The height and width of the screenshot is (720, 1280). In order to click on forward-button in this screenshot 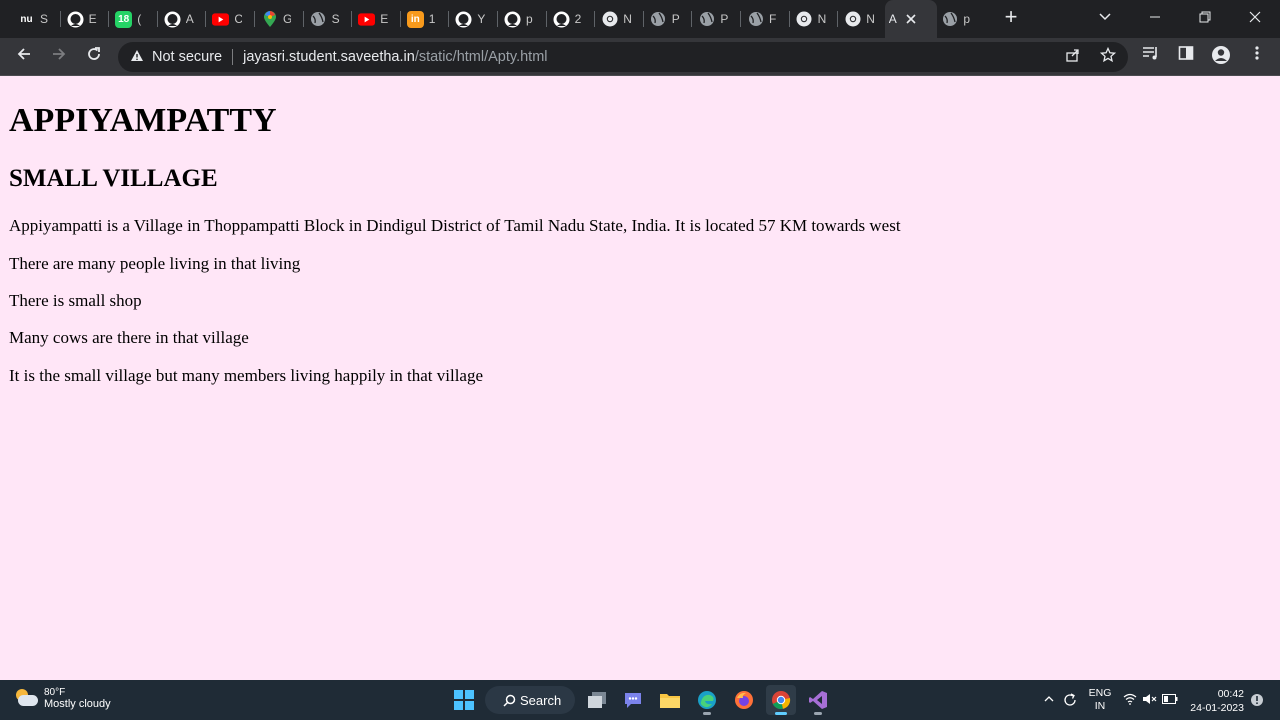, I will do `click(59, 57)`.